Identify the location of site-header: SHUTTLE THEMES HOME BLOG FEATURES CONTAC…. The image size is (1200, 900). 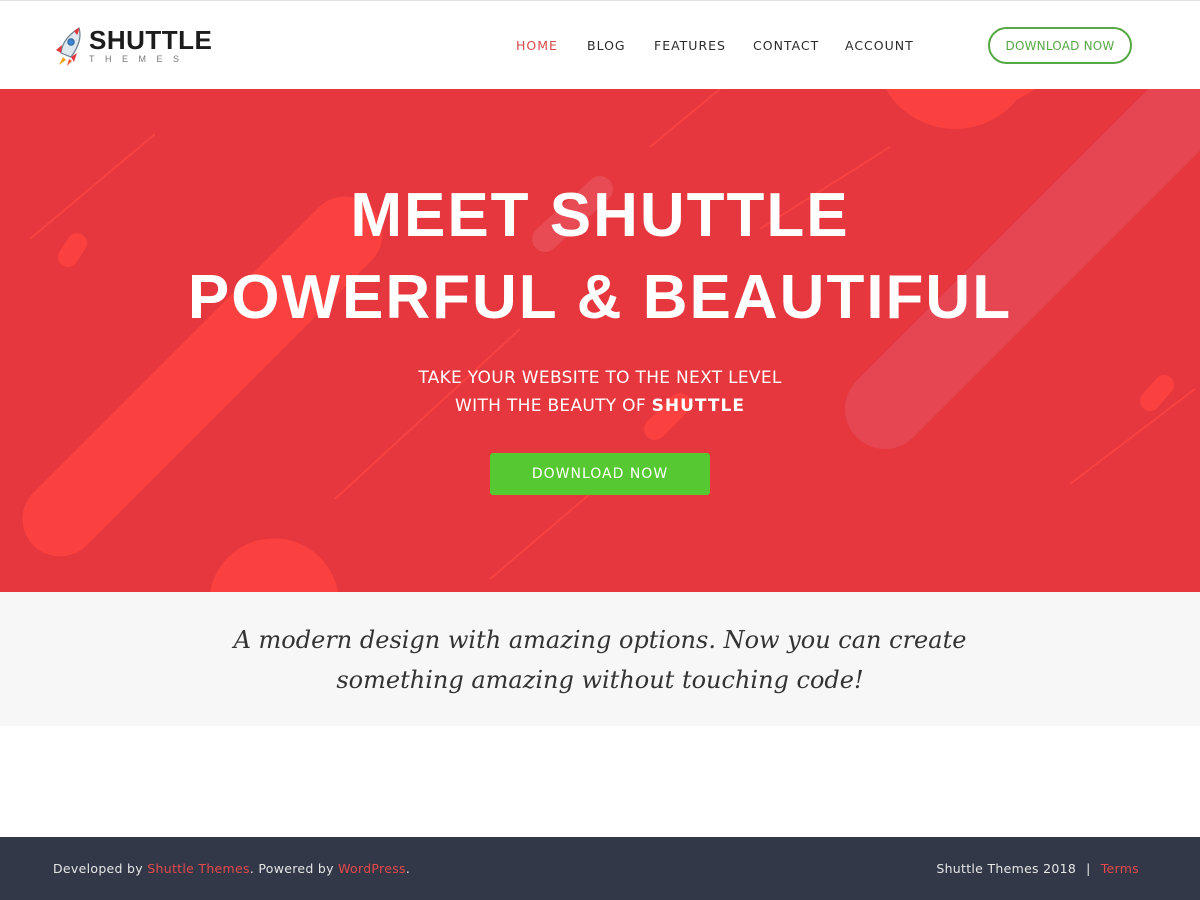
(600, 44).